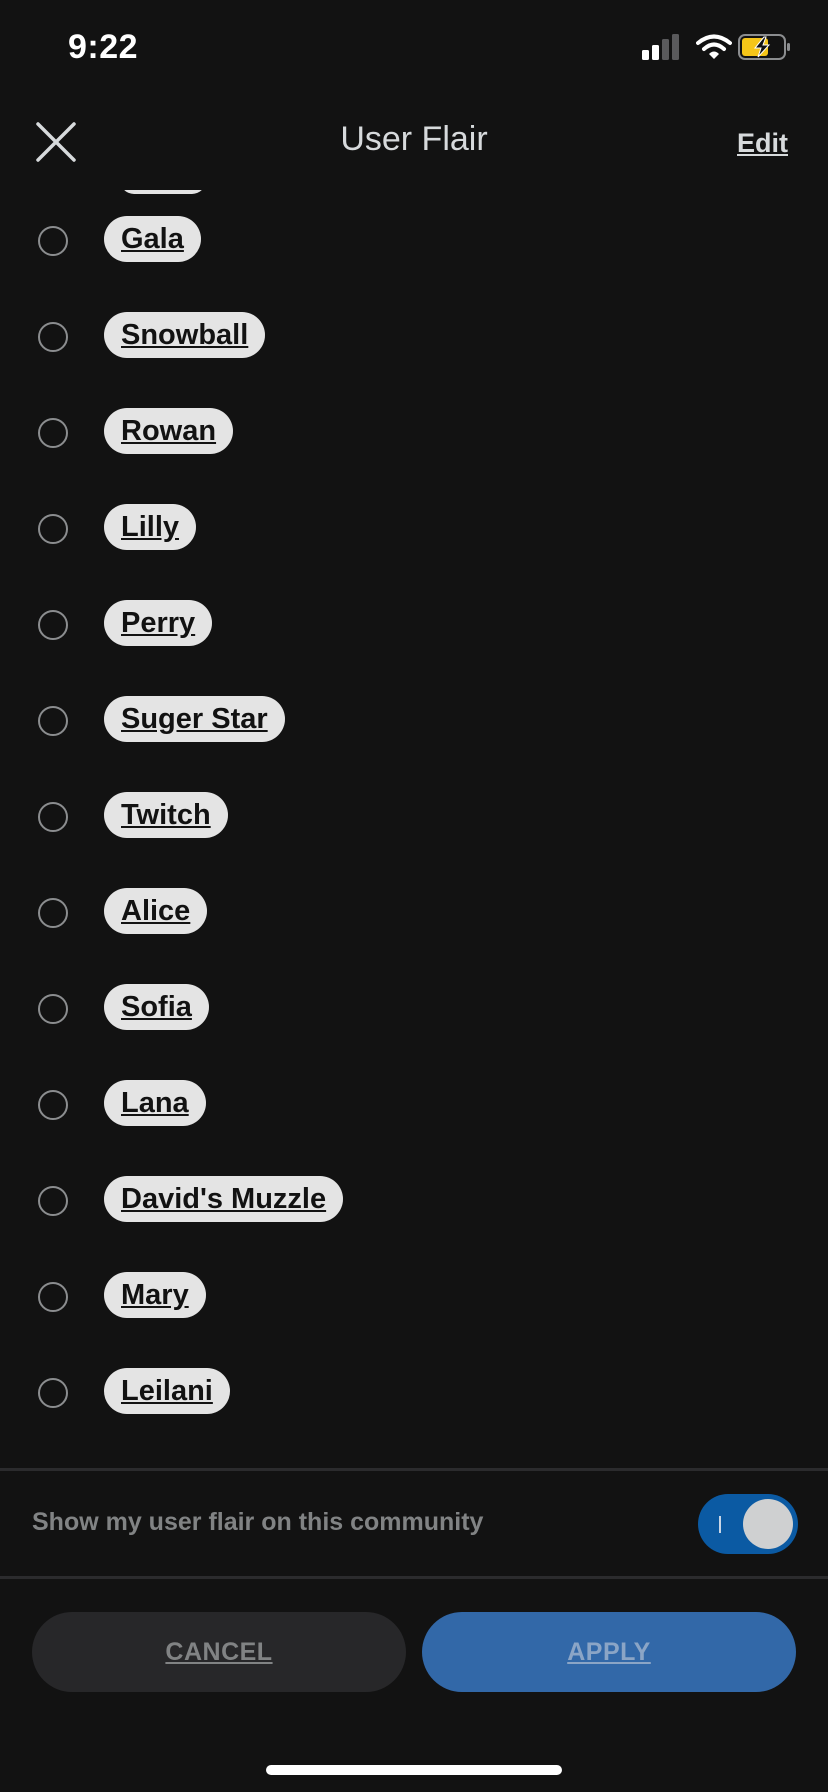 The image size is (828, 1792). I want to click on flair-item: Snowball, so click(414, 336).